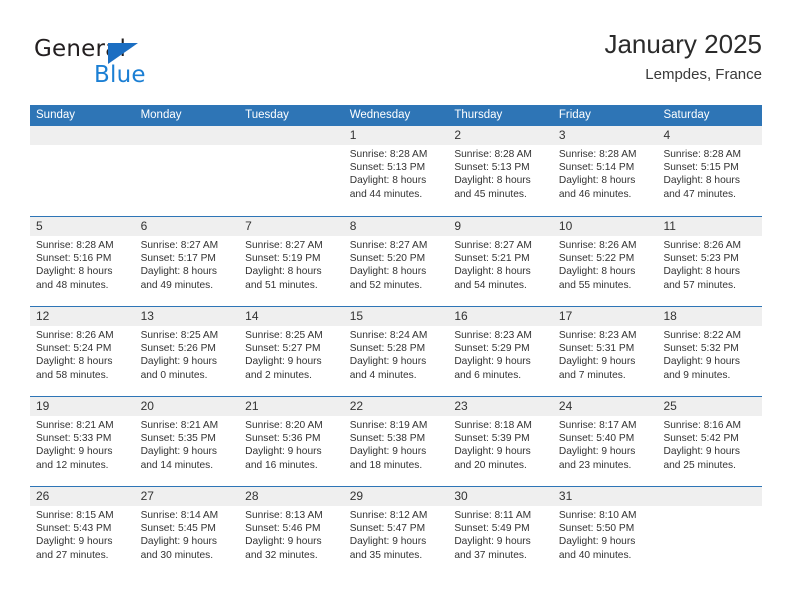 This screenshot has width=792, height=612. What do you see at coordinates (252, 496) in the screenshot?
I see `day-number: 28` at bounding box center [252, 496].